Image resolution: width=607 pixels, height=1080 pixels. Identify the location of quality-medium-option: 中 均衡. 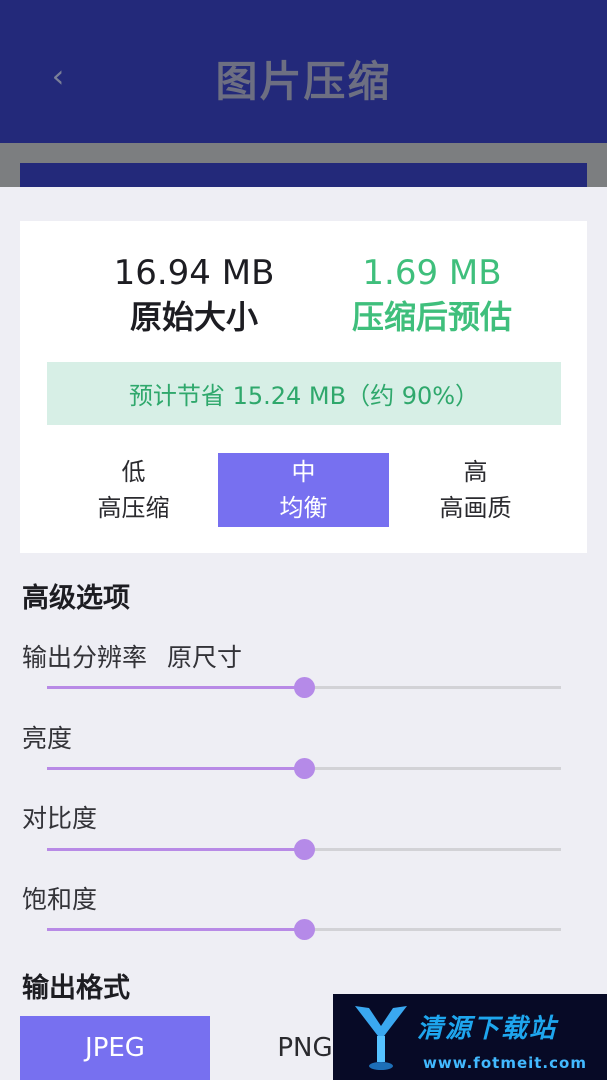
(303, 490).